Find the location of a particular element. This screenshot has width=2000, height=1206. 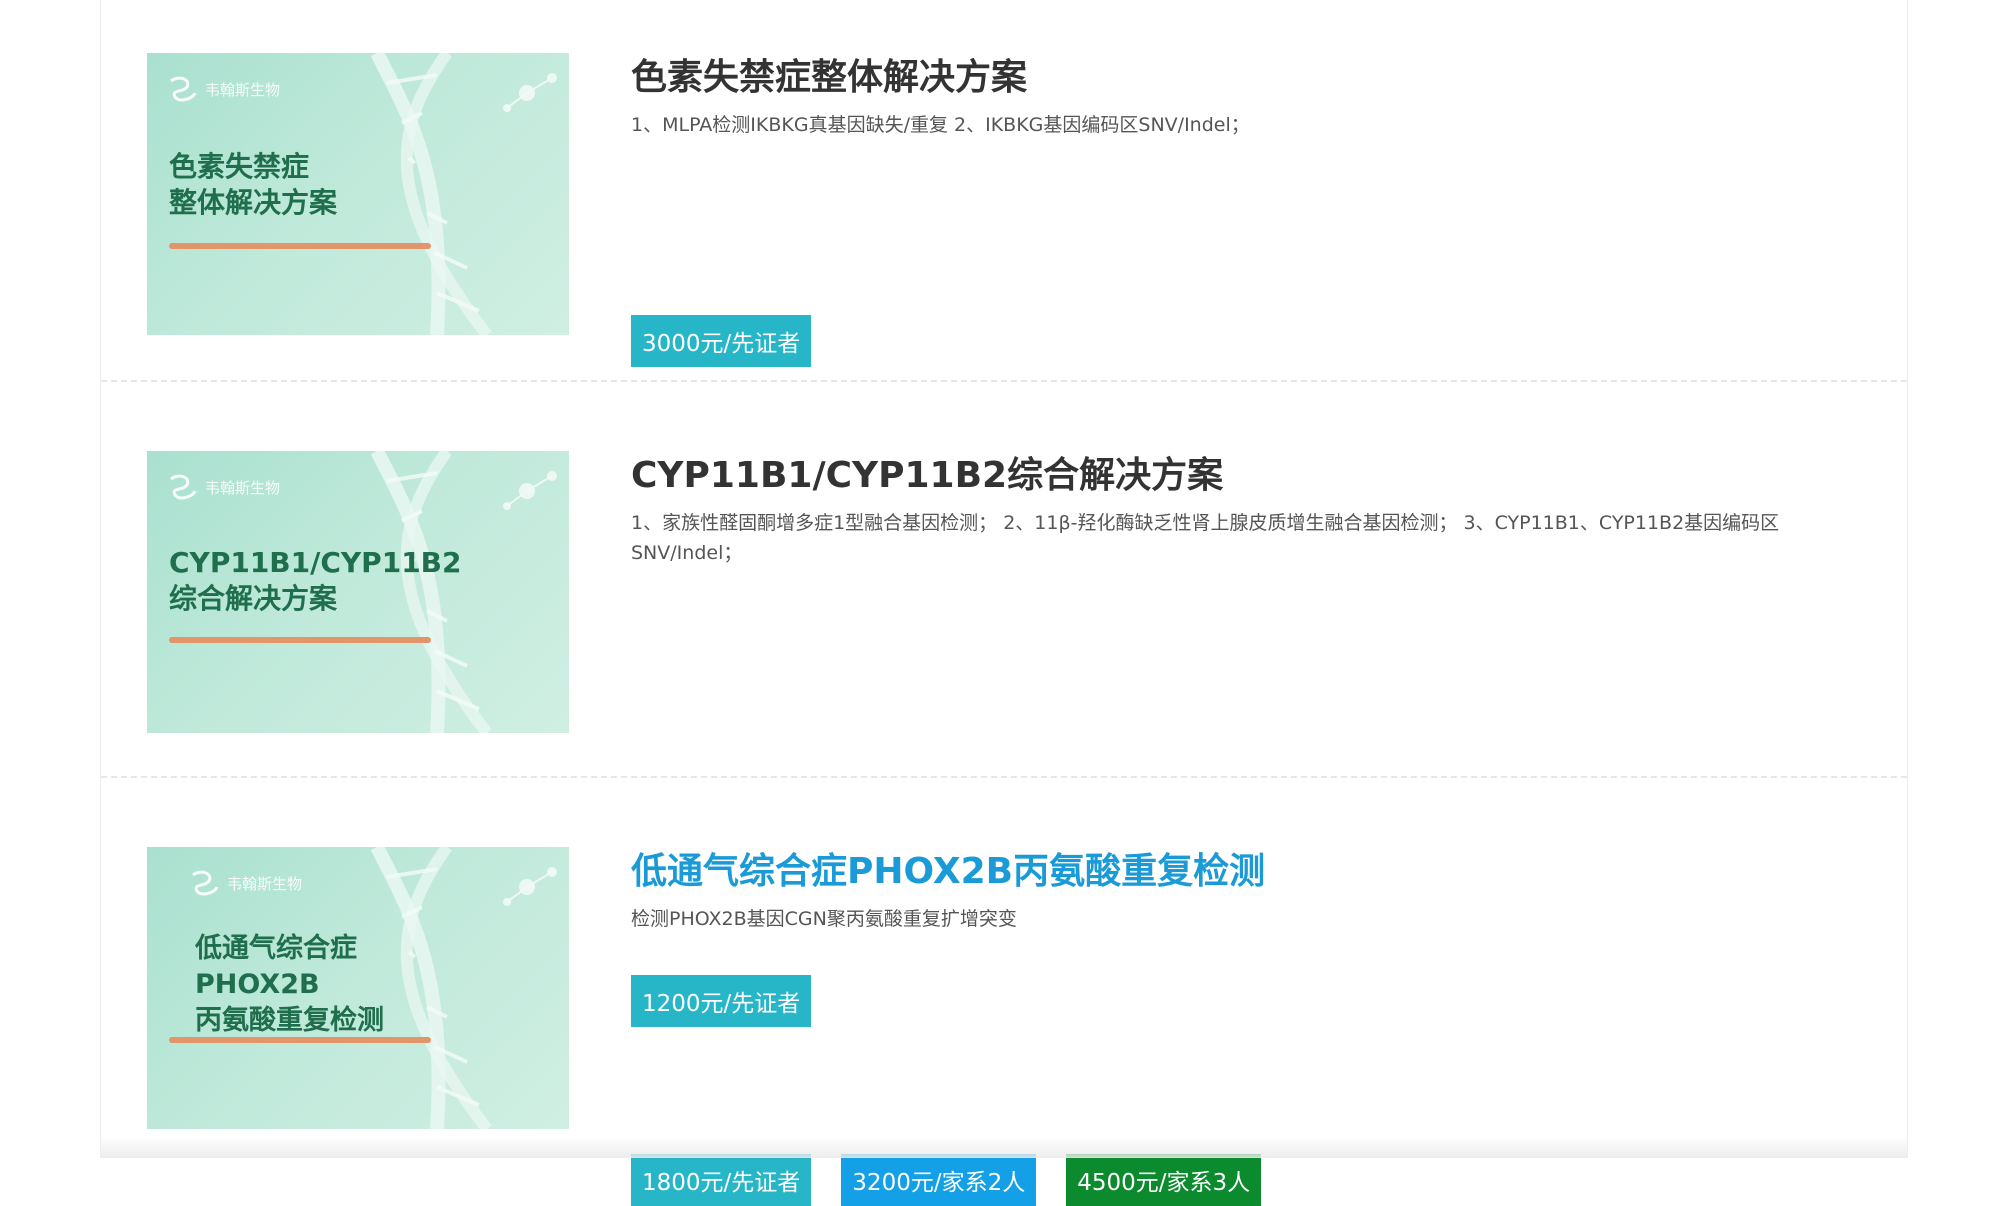

price-tag: 1800元/先证者 is located at coordinates (721, 1180).